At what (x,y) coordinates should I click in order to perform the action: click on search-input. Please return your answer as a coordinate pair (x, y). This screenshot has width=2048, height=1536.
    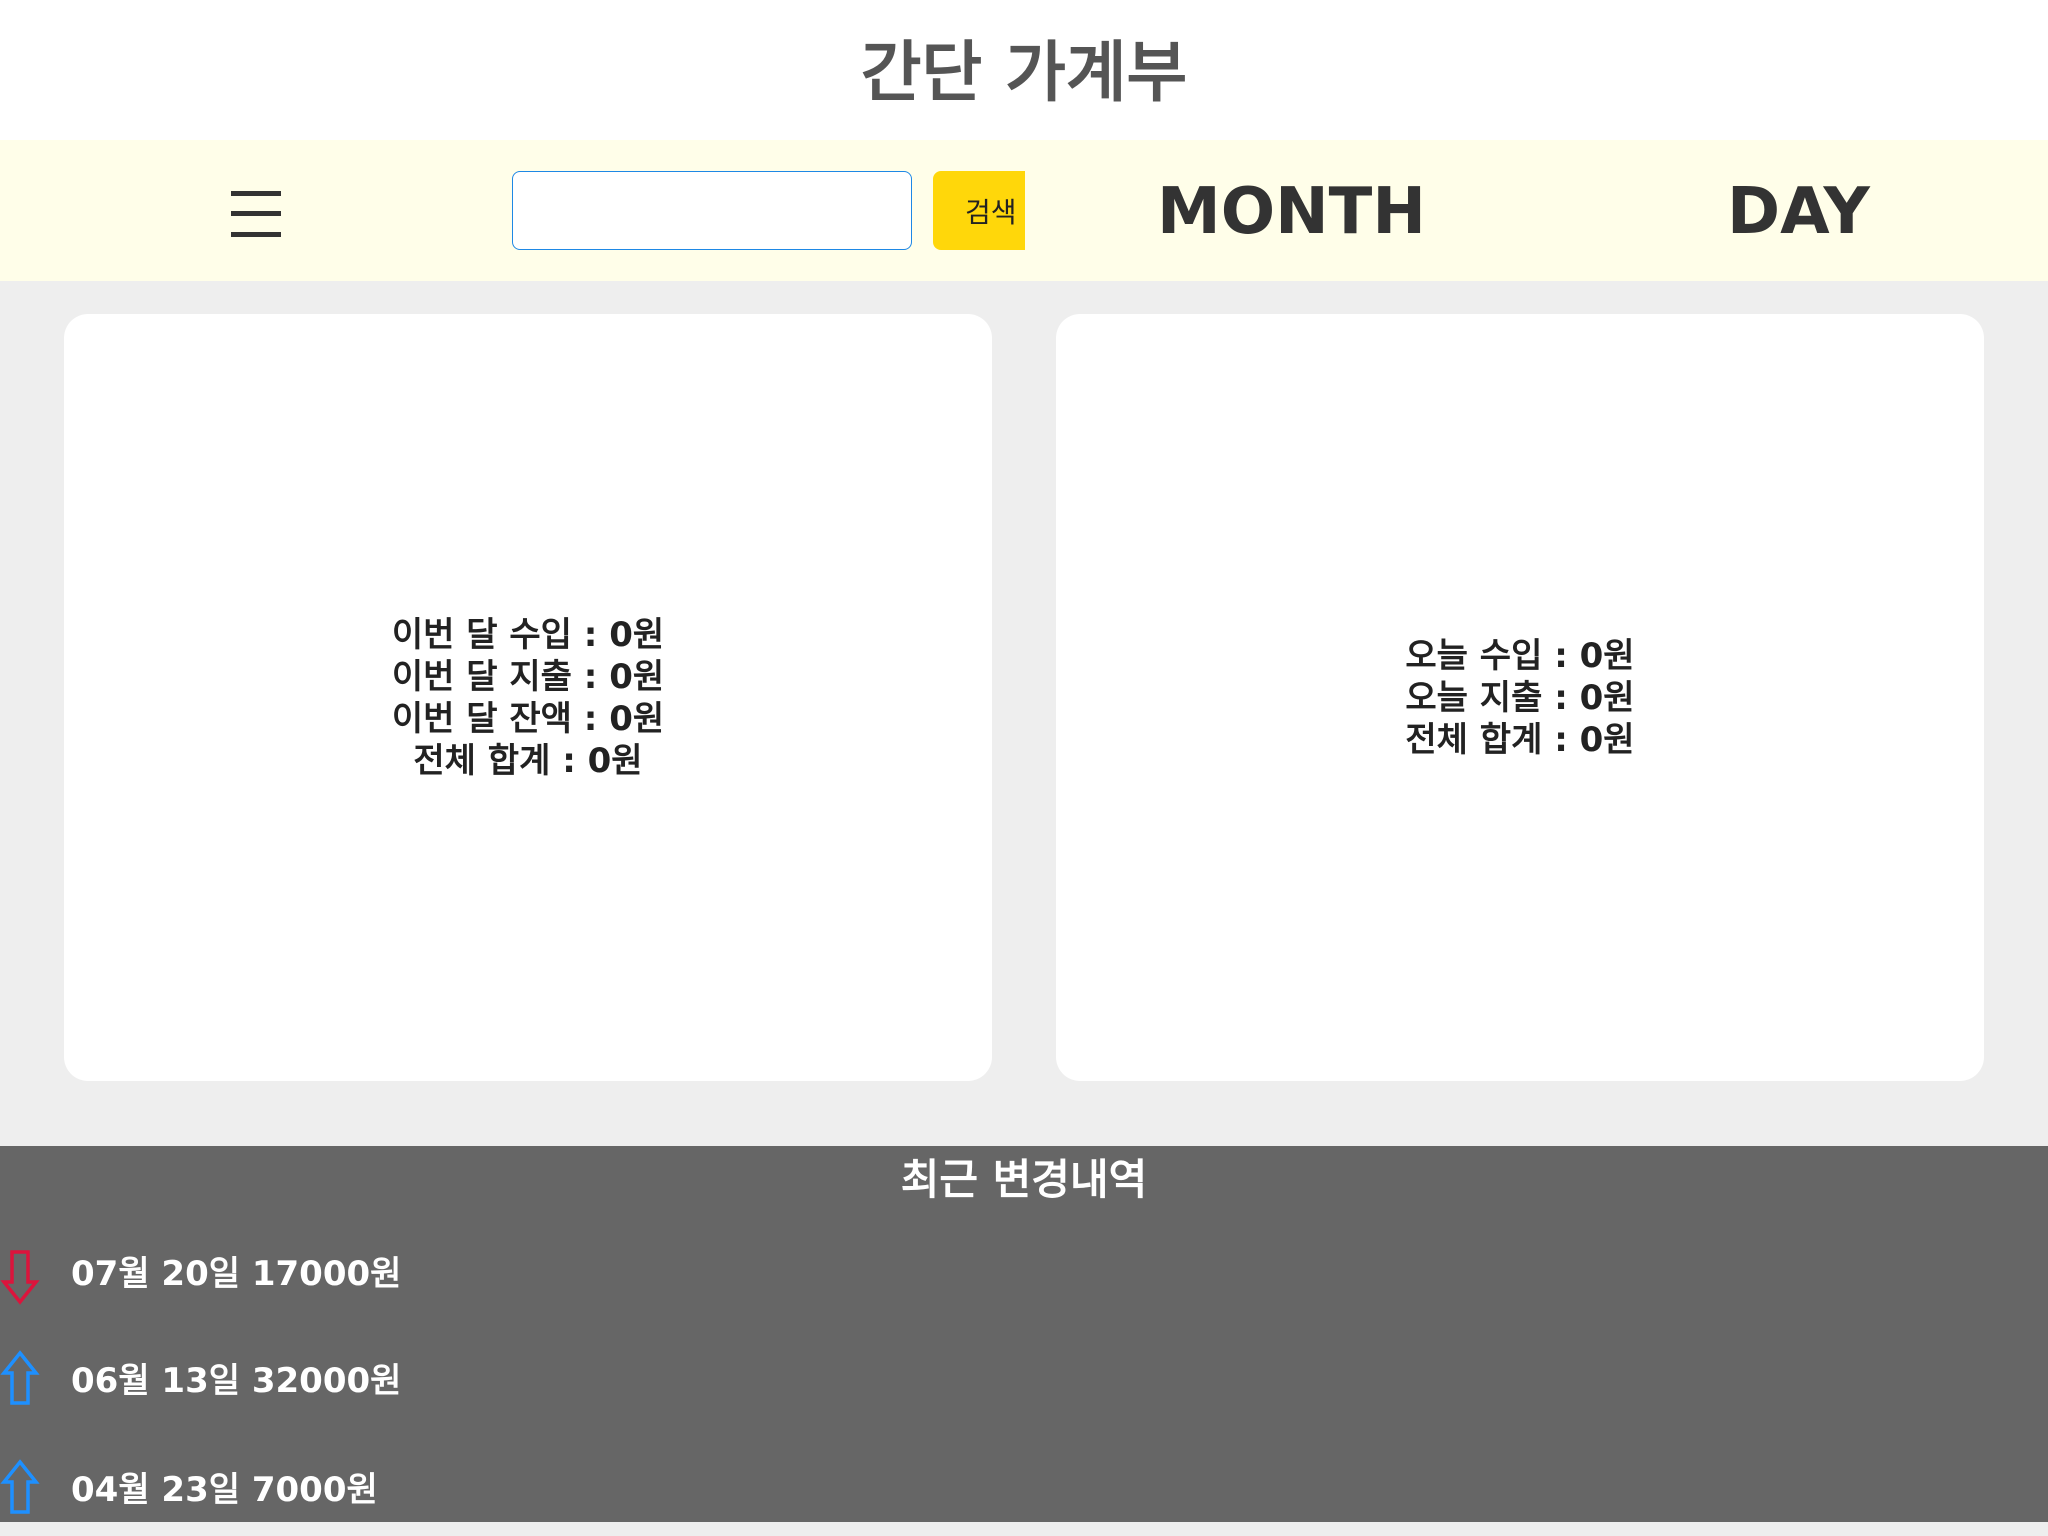
    Looking at the image, I should click on (712, 210).